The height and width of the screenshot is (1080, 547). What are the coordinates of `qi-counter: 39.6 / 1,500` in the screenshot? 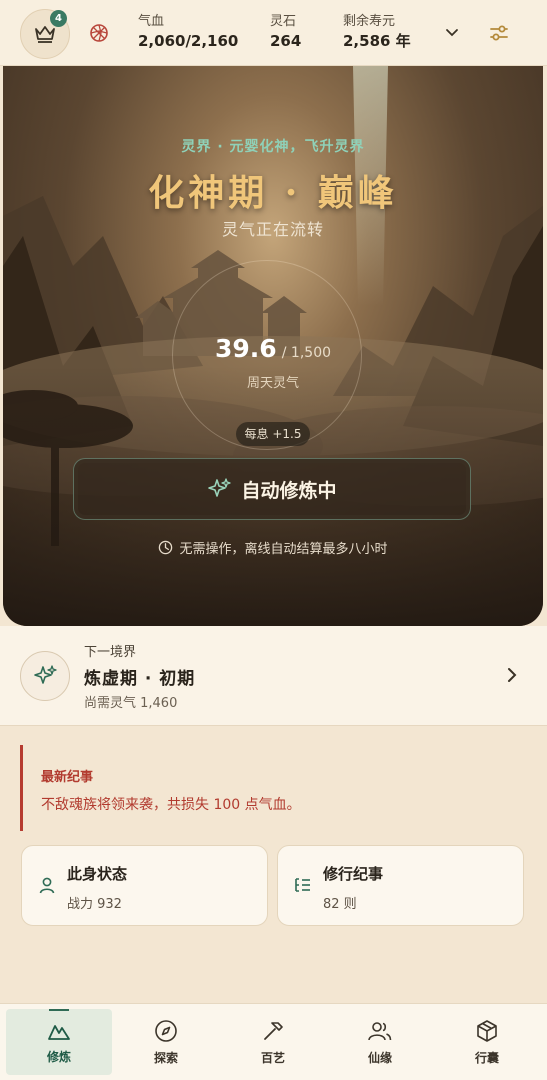 It's located at (273, 348).